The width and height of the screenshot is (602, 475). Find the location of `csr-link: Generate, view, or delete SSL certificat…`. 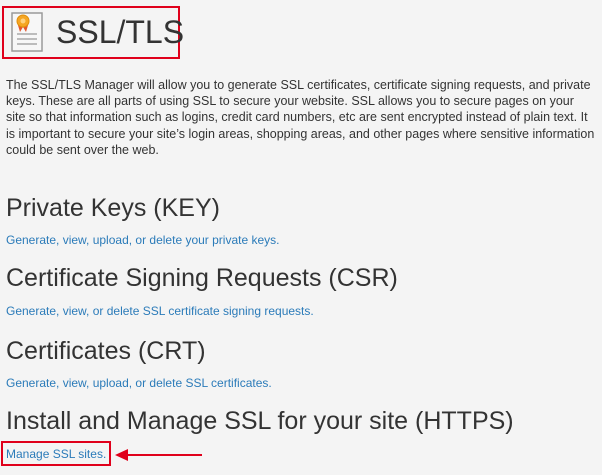

csr-link: Generate, view, or delete SSL certificat… is located at coordinates (160, 311).